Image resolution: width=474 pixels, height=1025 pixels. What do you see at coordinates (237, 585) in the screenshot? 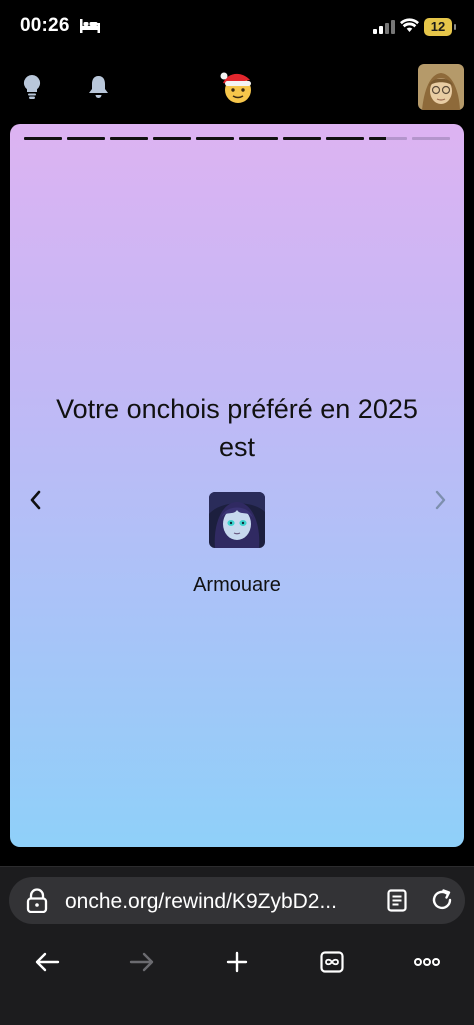
I see `favorite-user-name: Armouare` at bounding box center [237, 585].